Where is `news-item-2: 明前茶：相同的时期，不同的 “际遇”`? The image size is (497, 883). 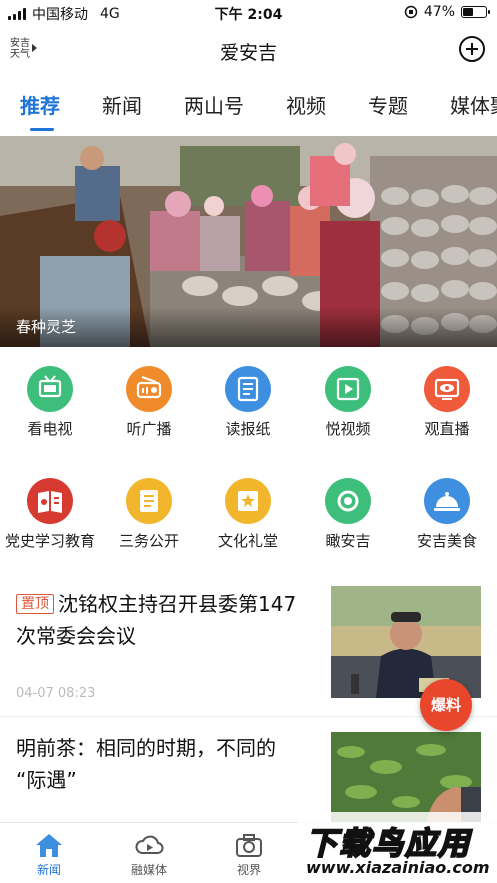
news-item-2: 明前茶：相同的时期，不同的 “际遇” is located at coordinates (248, 772).